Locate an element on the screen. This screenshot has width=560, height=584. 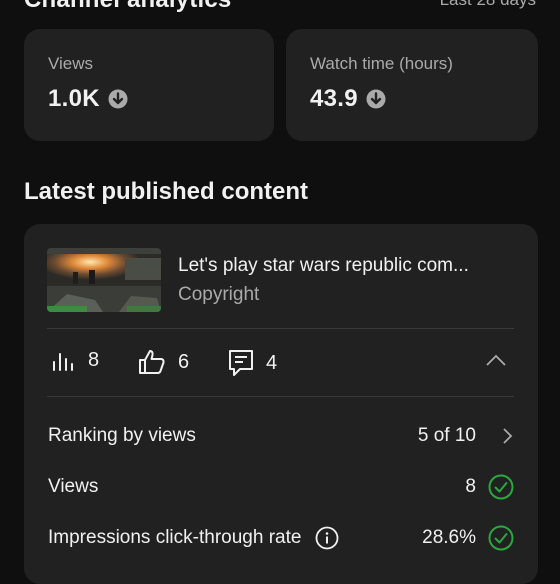
chevron-right-icon is located at coordinates (495, 436).